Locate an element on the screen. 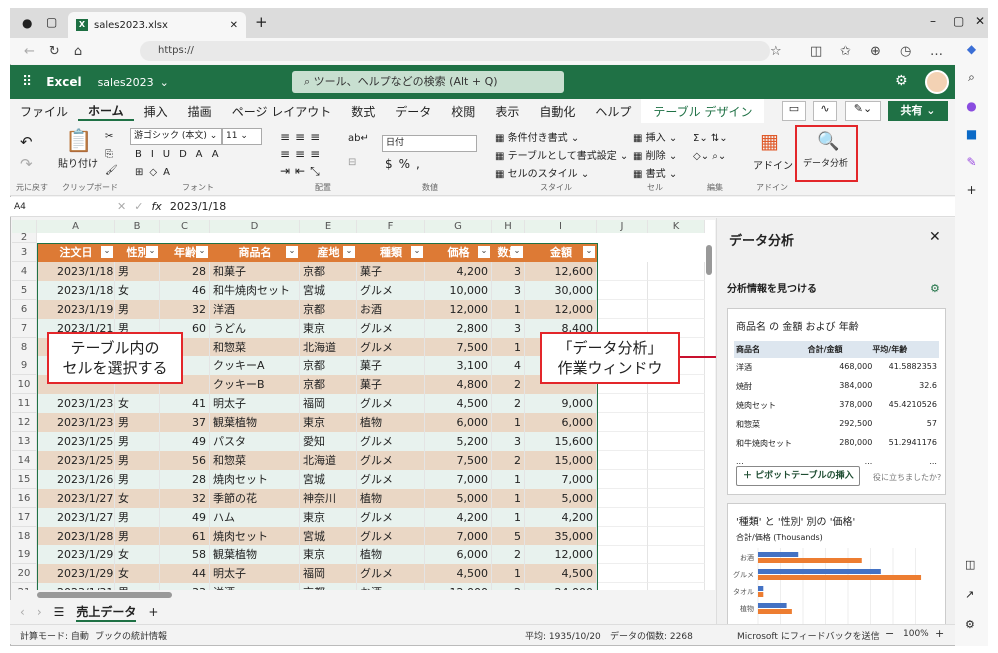  table-cell: 菓子 is located at coordinates (391, 271).